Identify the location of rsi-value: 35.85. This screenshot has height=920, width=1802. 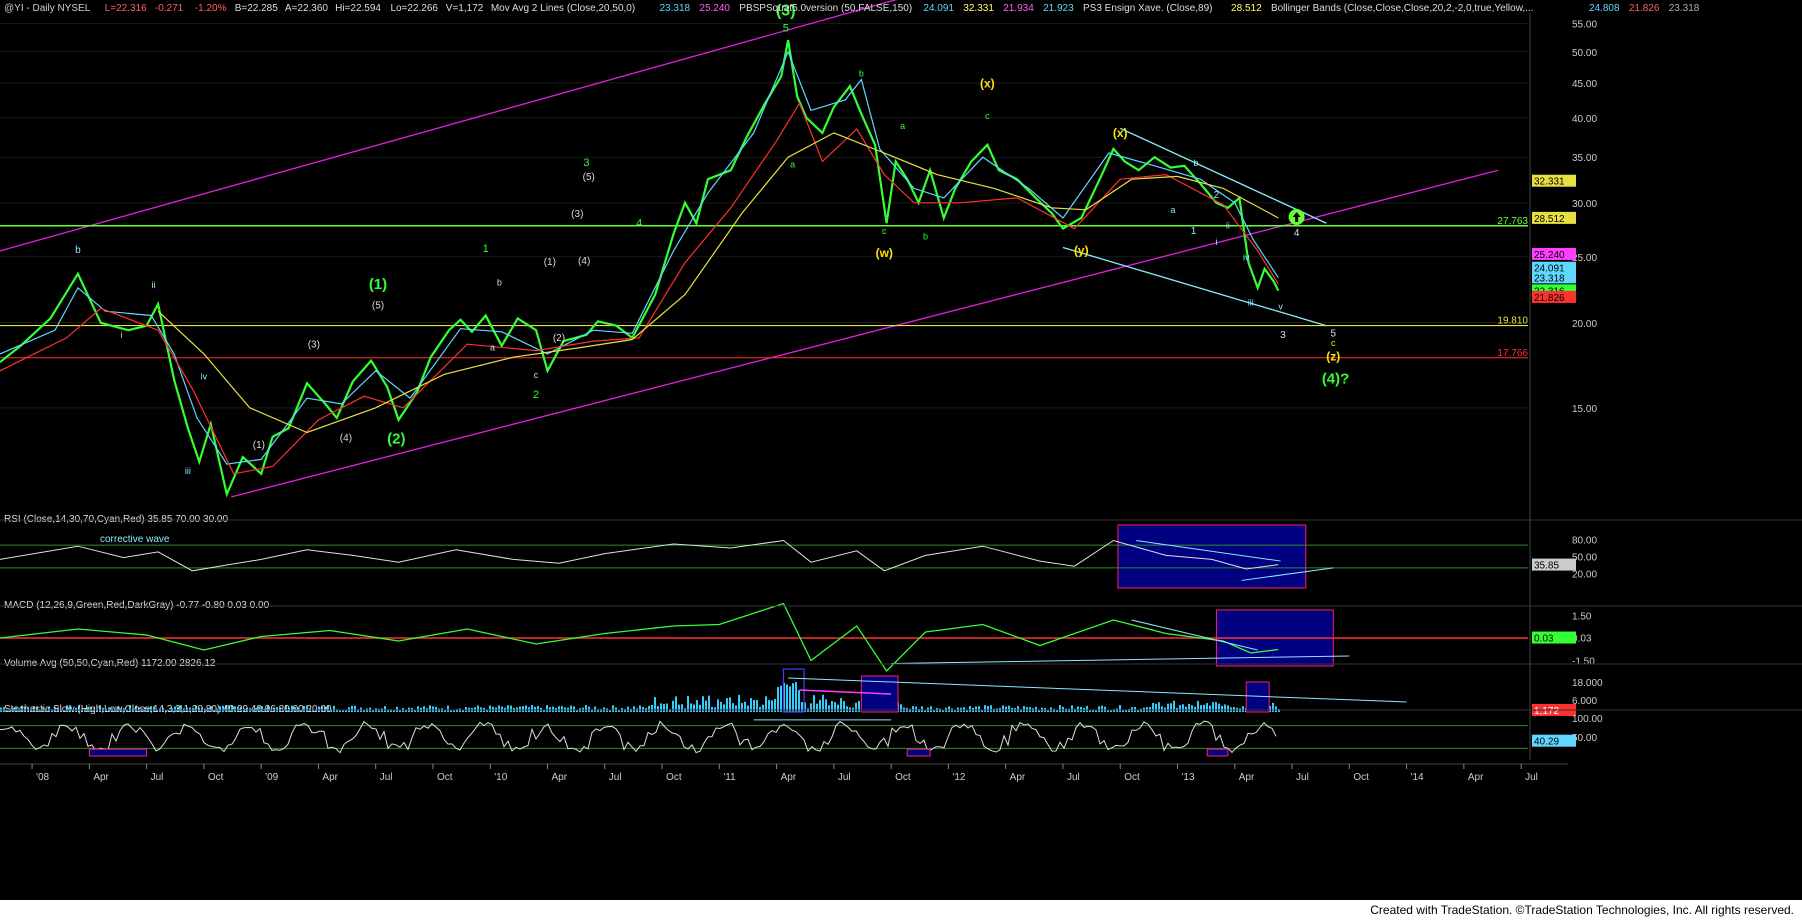
(1546, 566).